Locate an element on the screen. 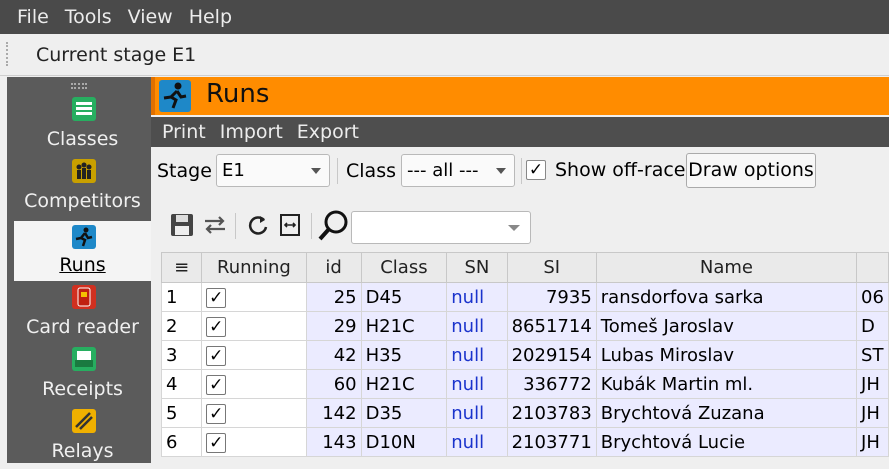 This screenshot has width=889, height=469. toolbar-grip is located at coordinates (7, 54).